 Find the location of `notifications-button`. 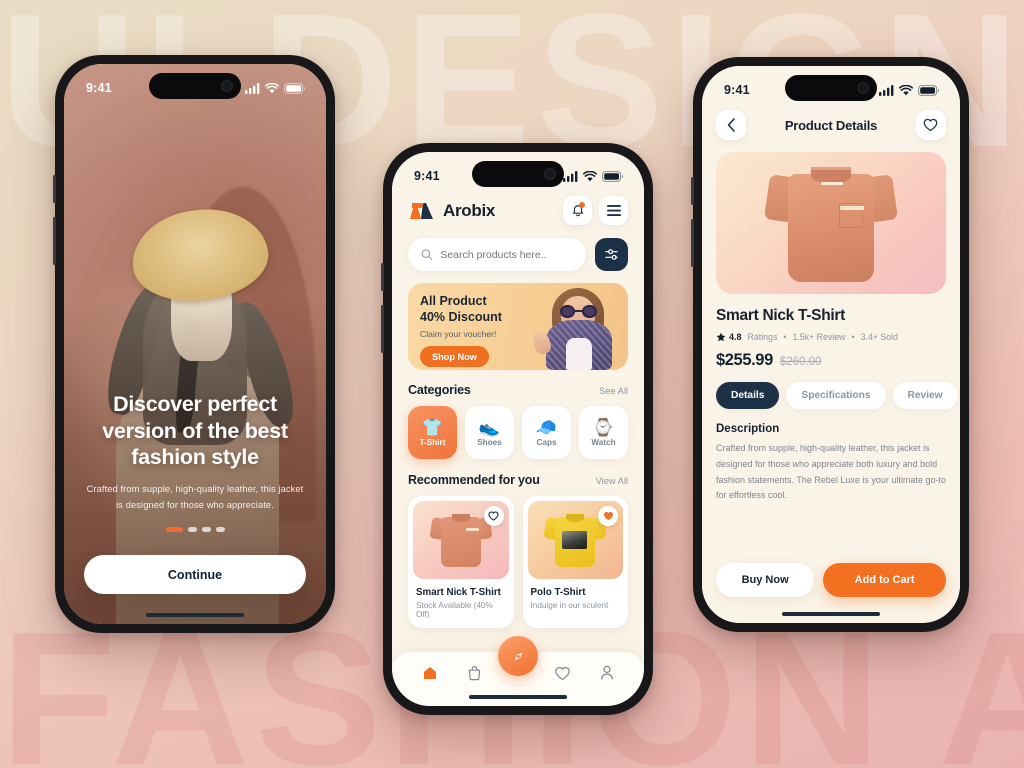

notifications-button is located at coordinates (577, 210).